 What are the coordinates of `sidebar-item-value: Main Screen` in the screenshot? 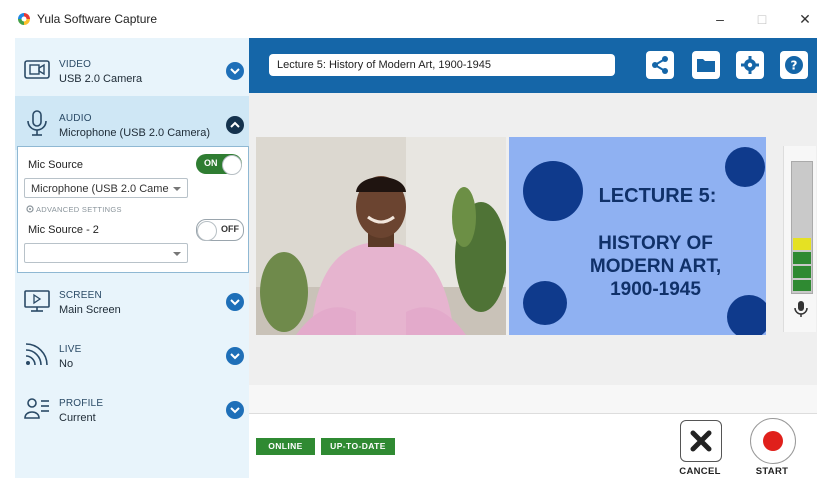 It's located at (90, 310).